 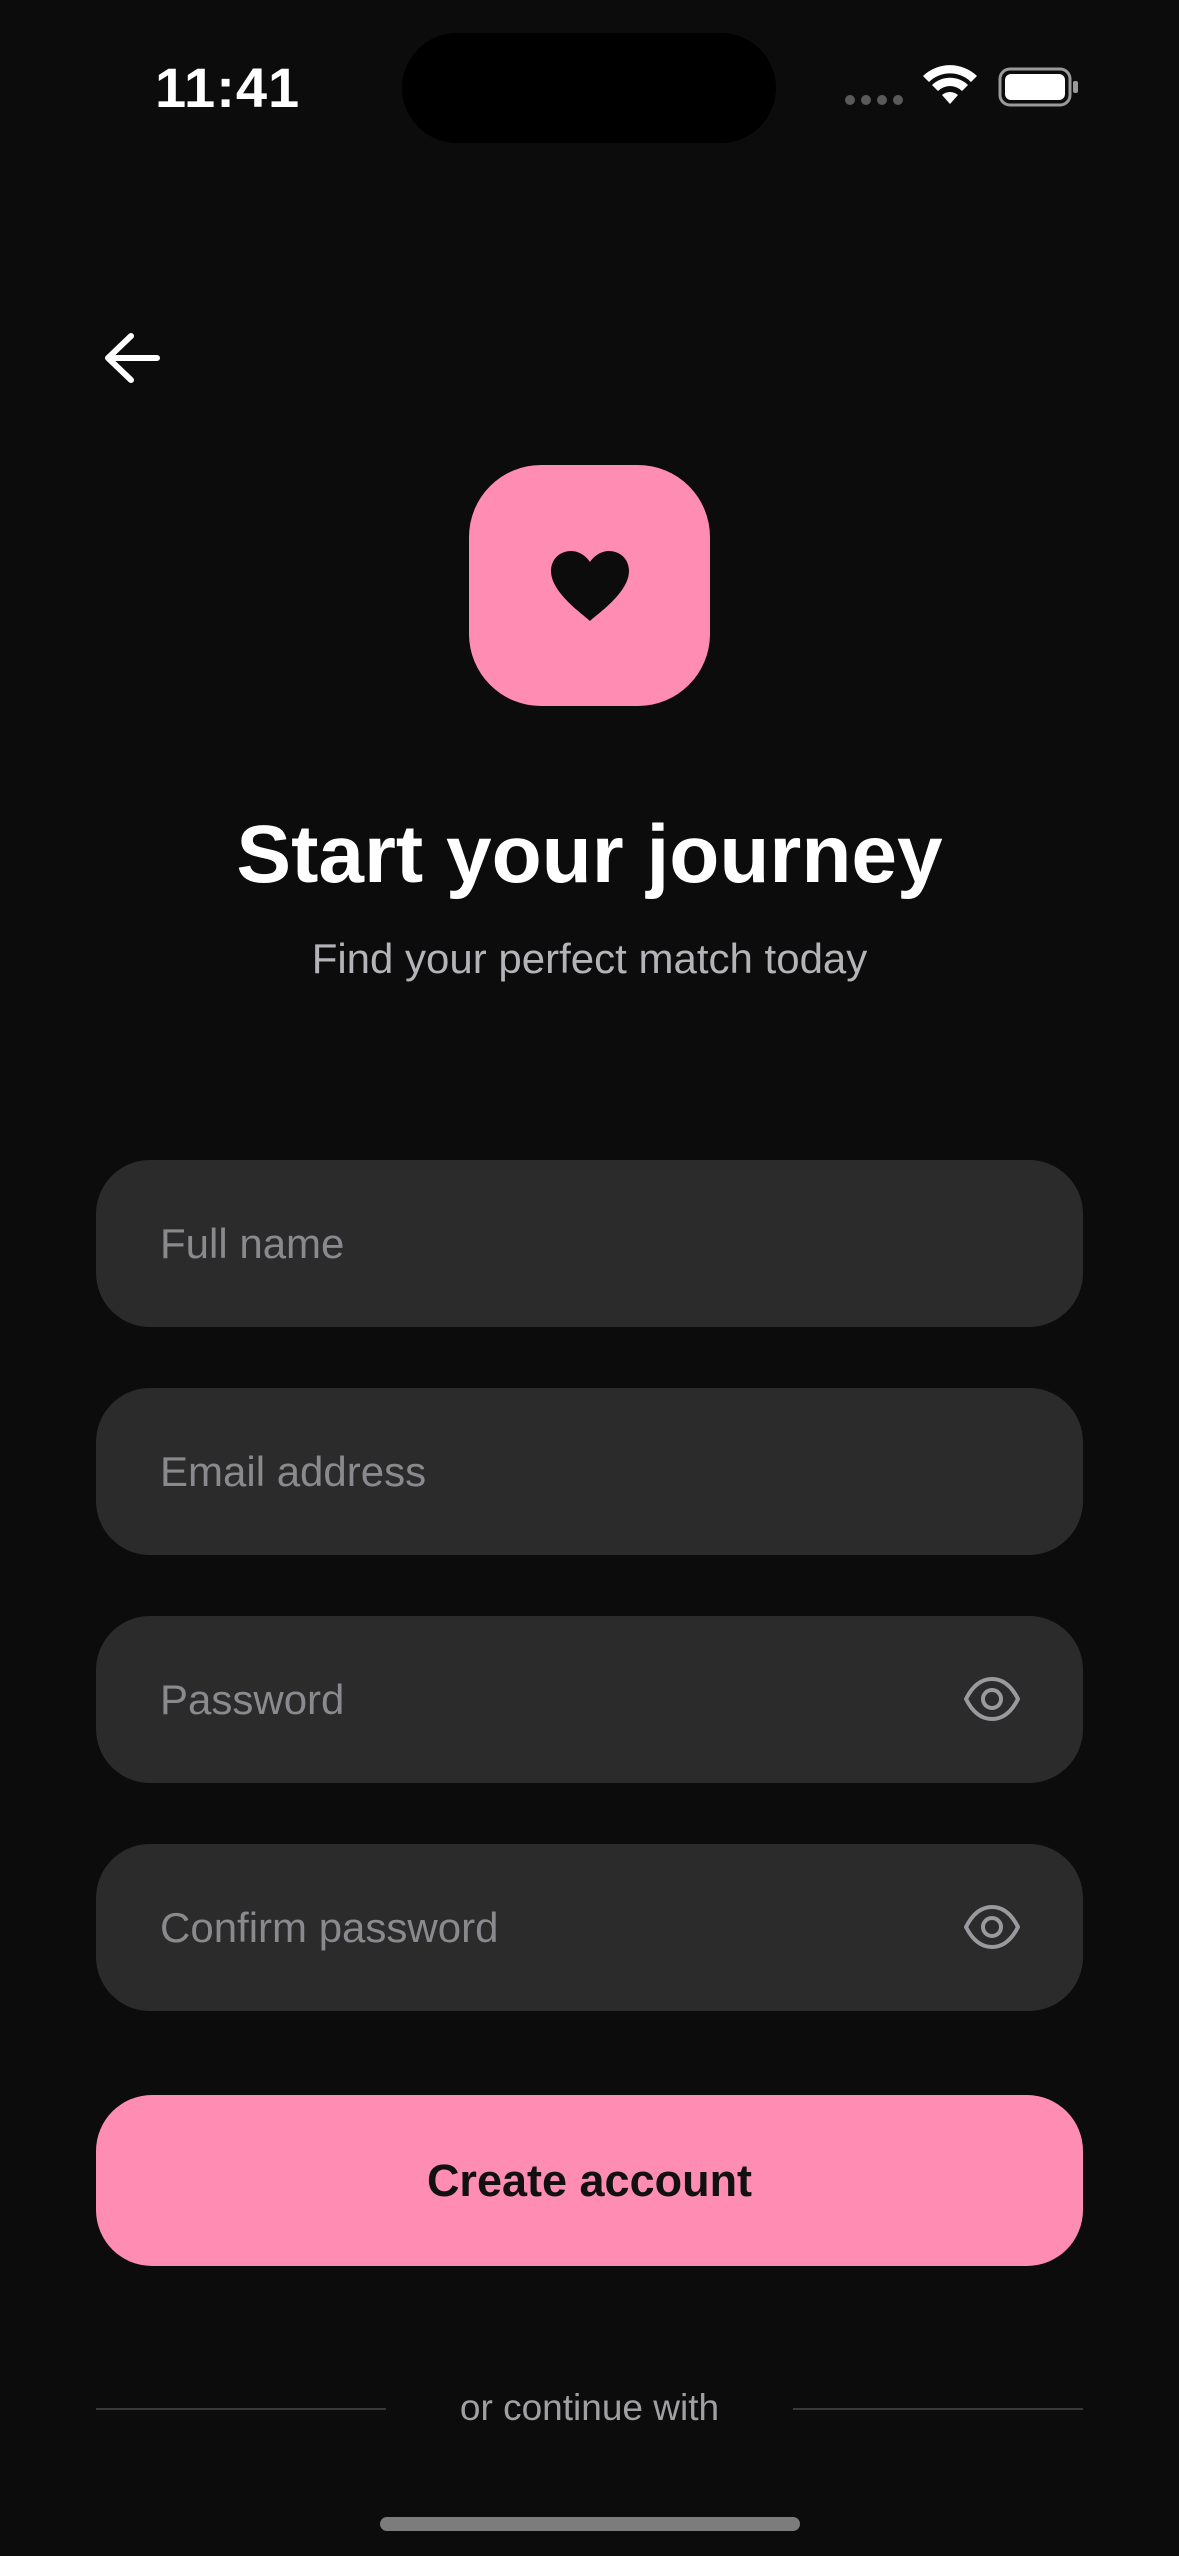 What do you see at coordinates (992, 1699) in the screenshot?
I see `show-password-eye-icon` at bounding box center [992, 1699].